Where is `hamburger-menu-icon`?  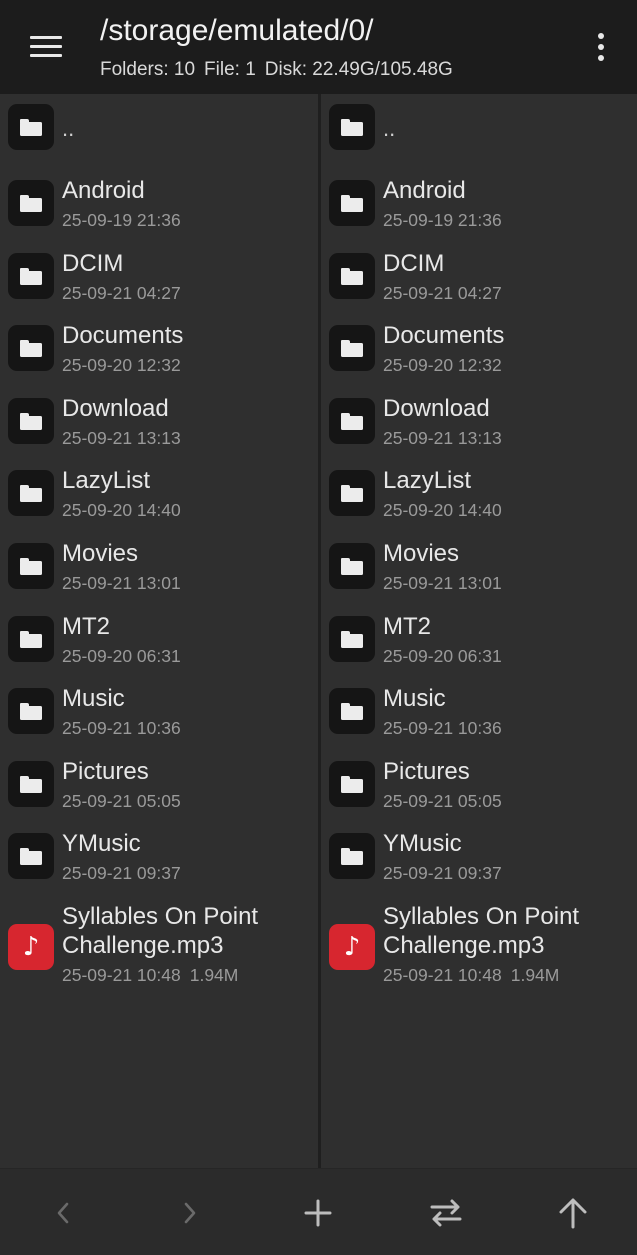
hamburger-menu-icon is located at coordinates (46, 47).